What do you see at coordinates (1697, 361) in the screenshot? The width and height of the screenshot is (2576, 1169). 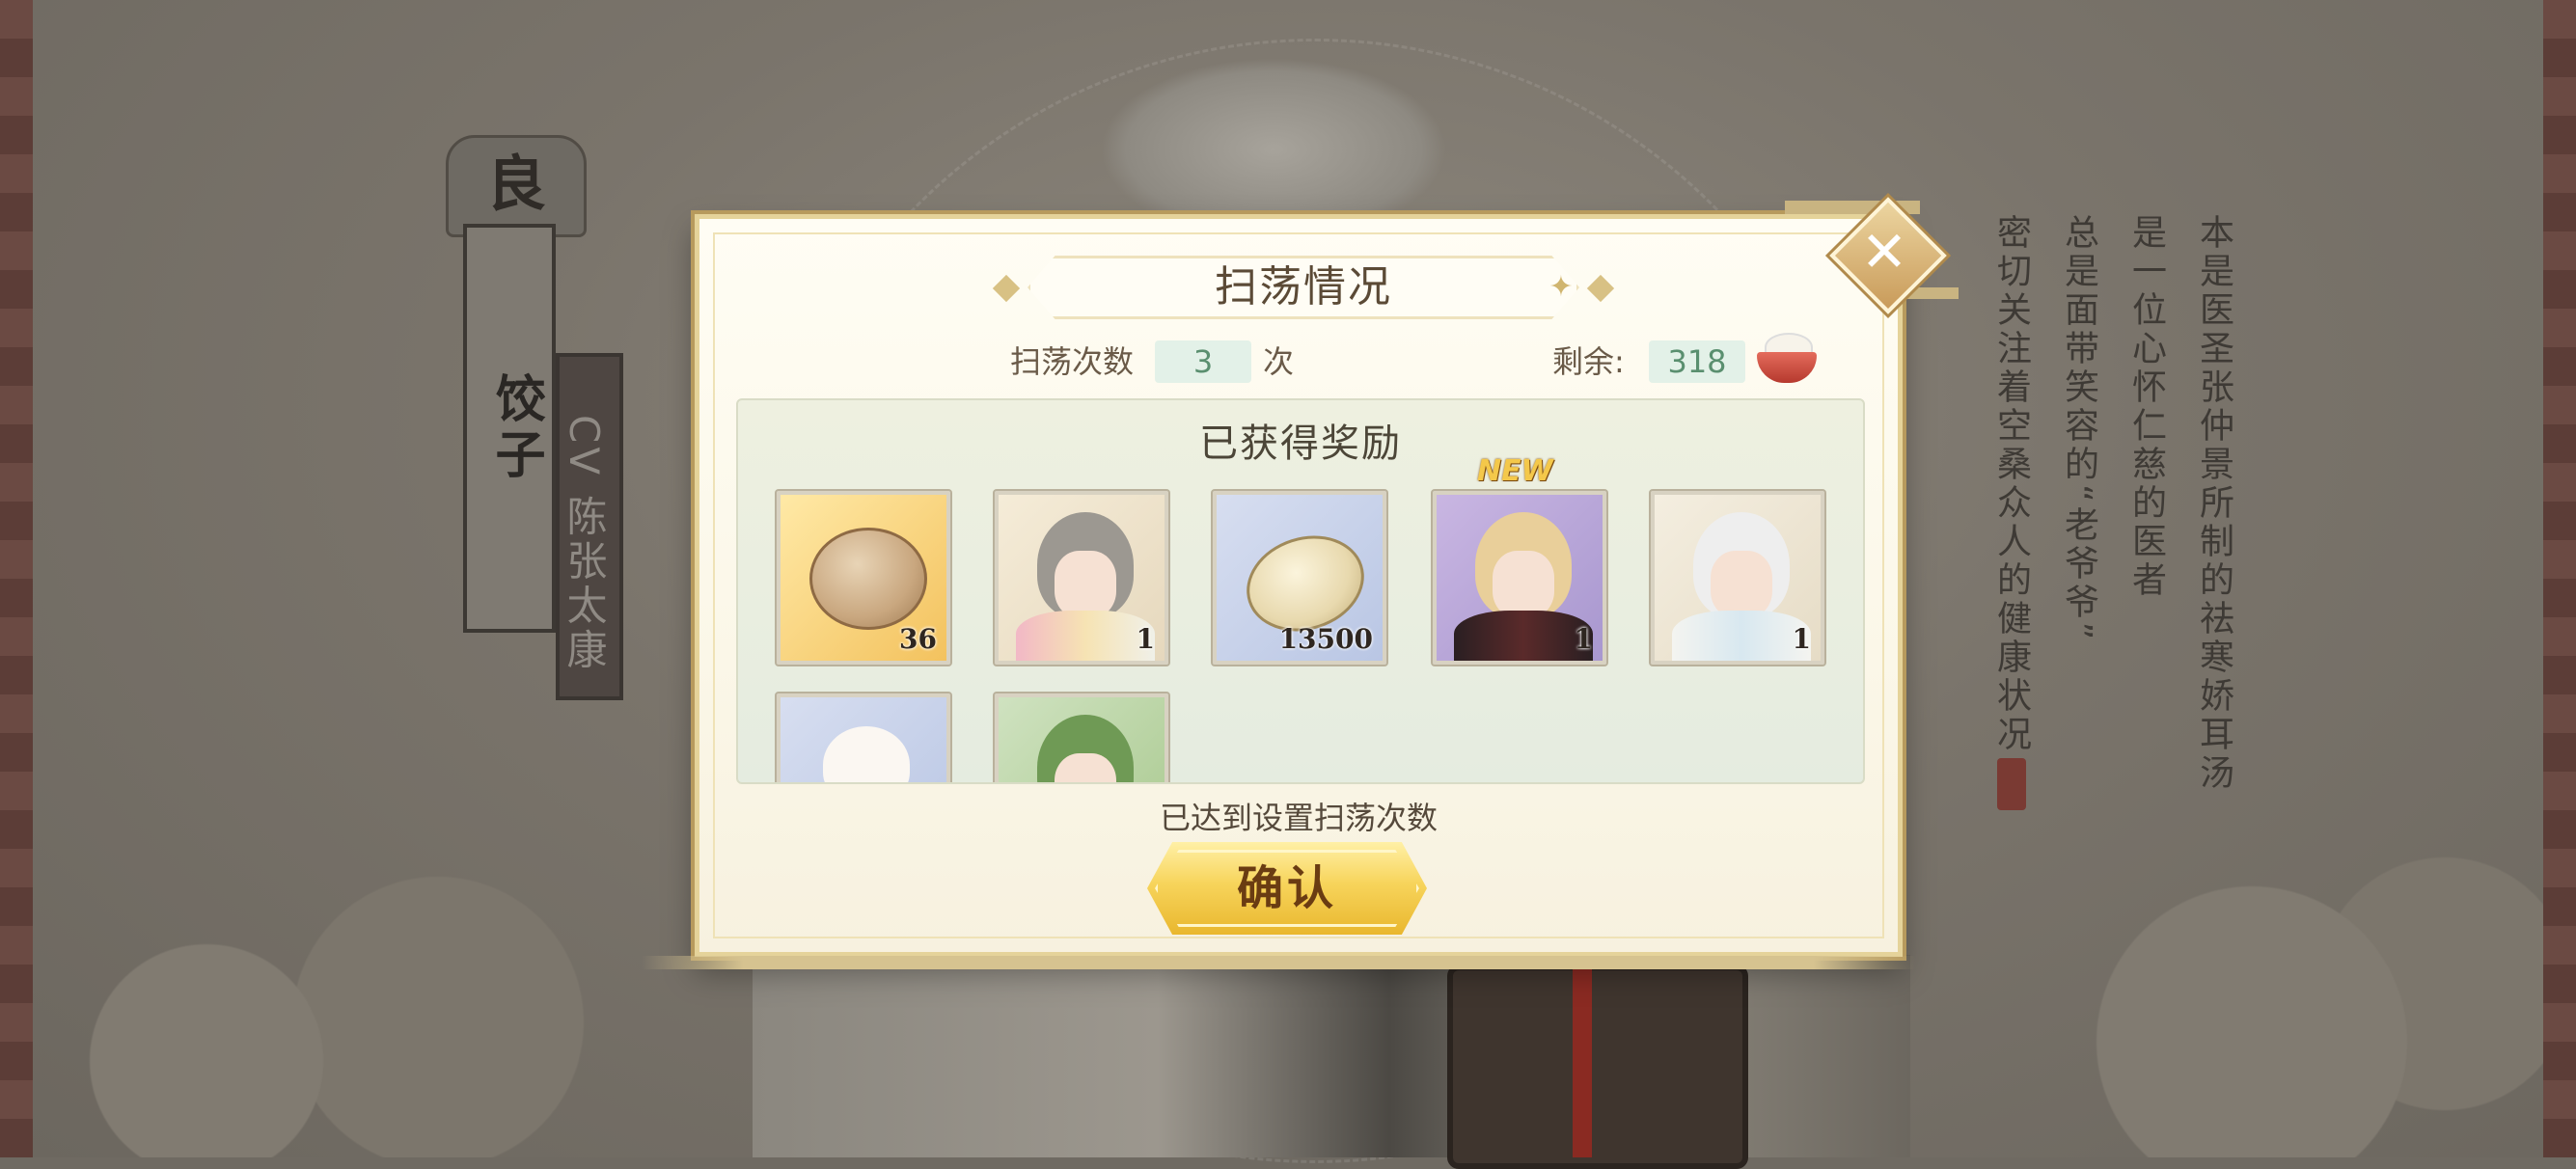 I see `remaining-value: 318` at bounding box center [1697, 361].